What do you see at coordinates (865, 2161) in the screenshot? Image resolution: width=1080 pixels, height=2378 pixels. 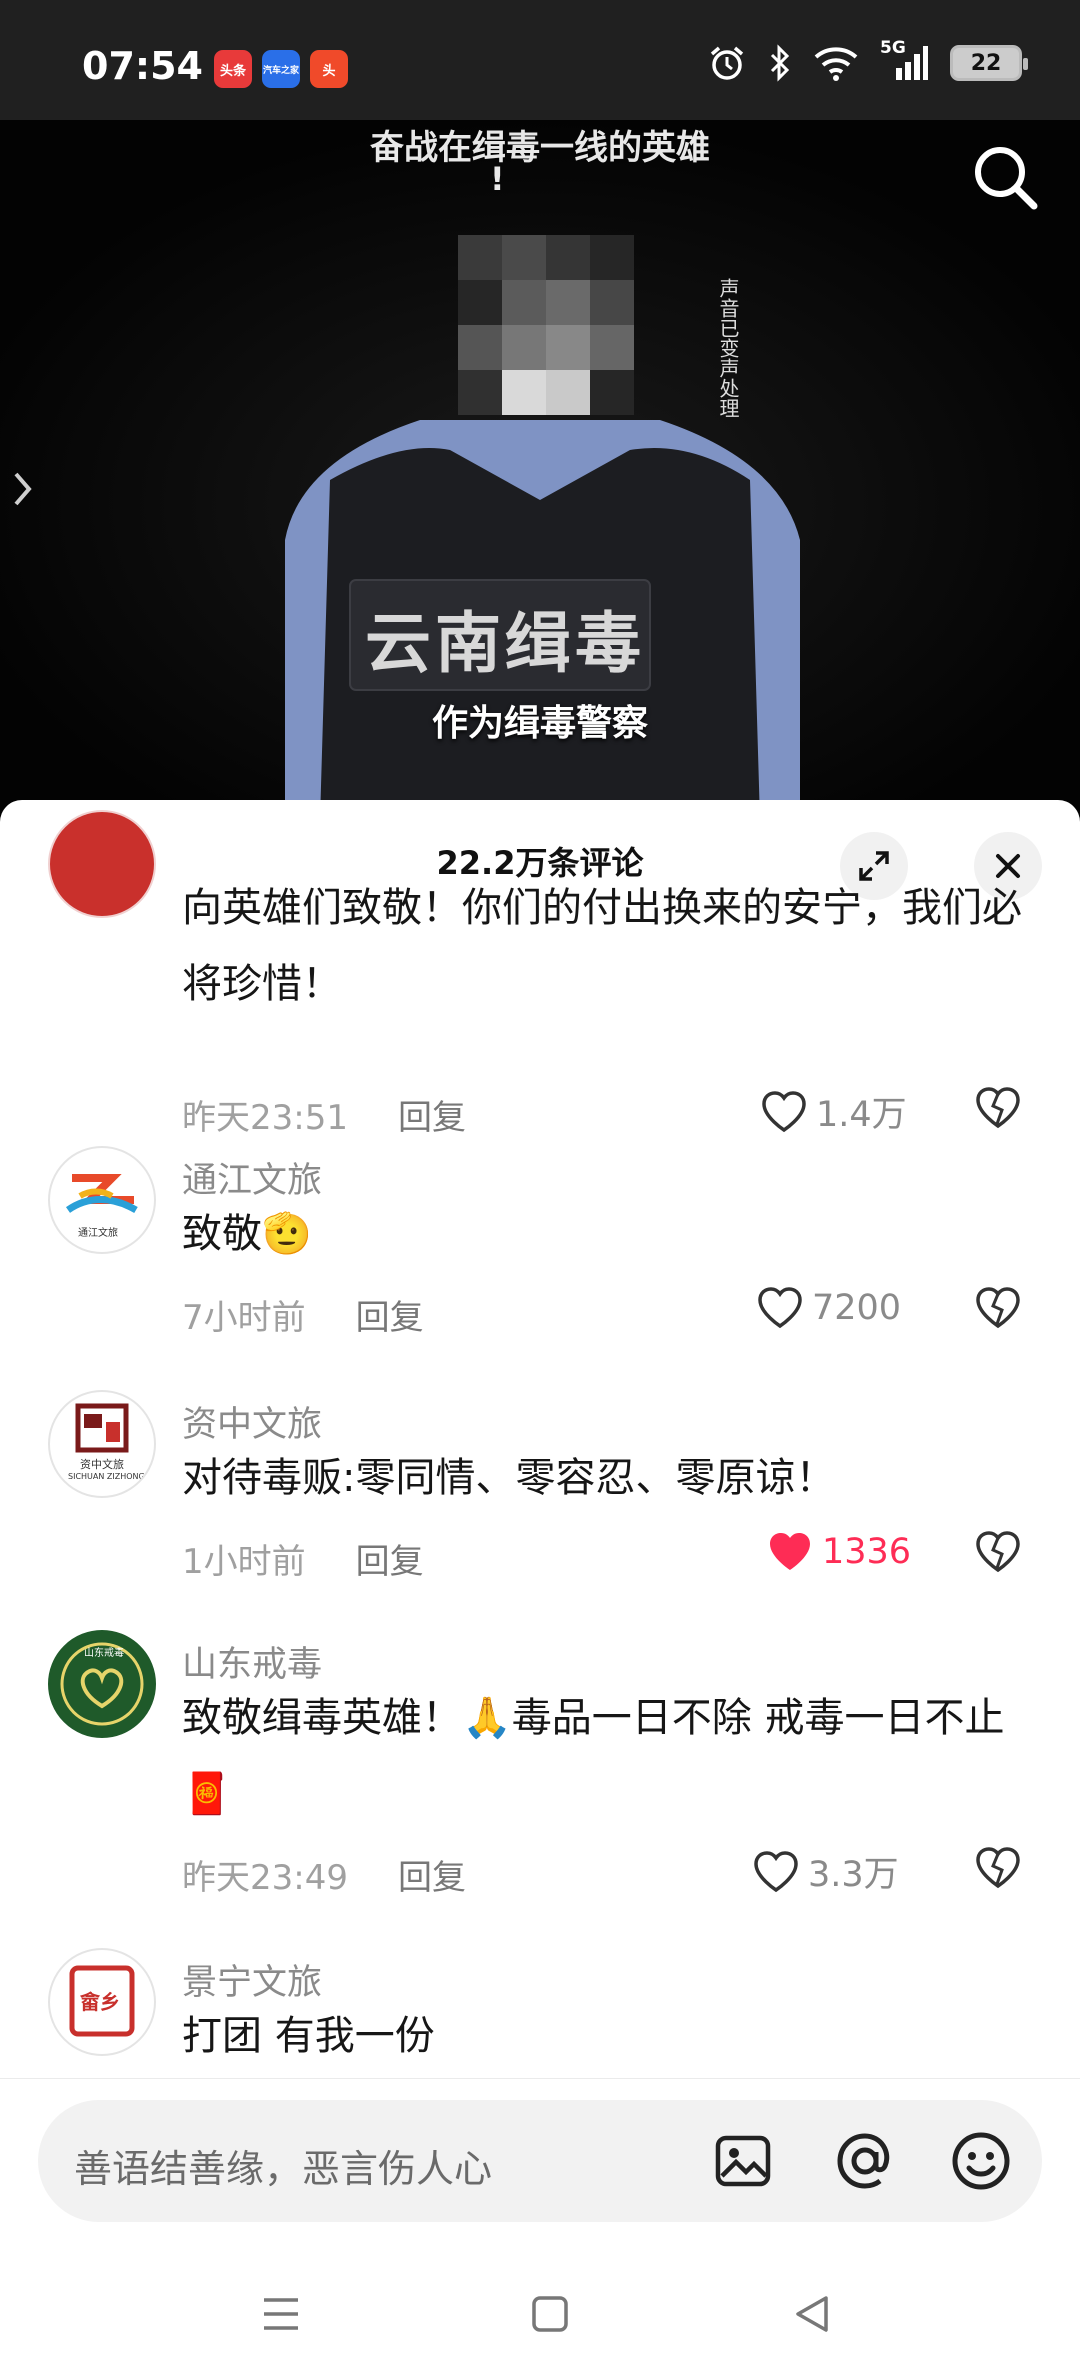 I see `at-icon` at bounding box center [865, 2161].